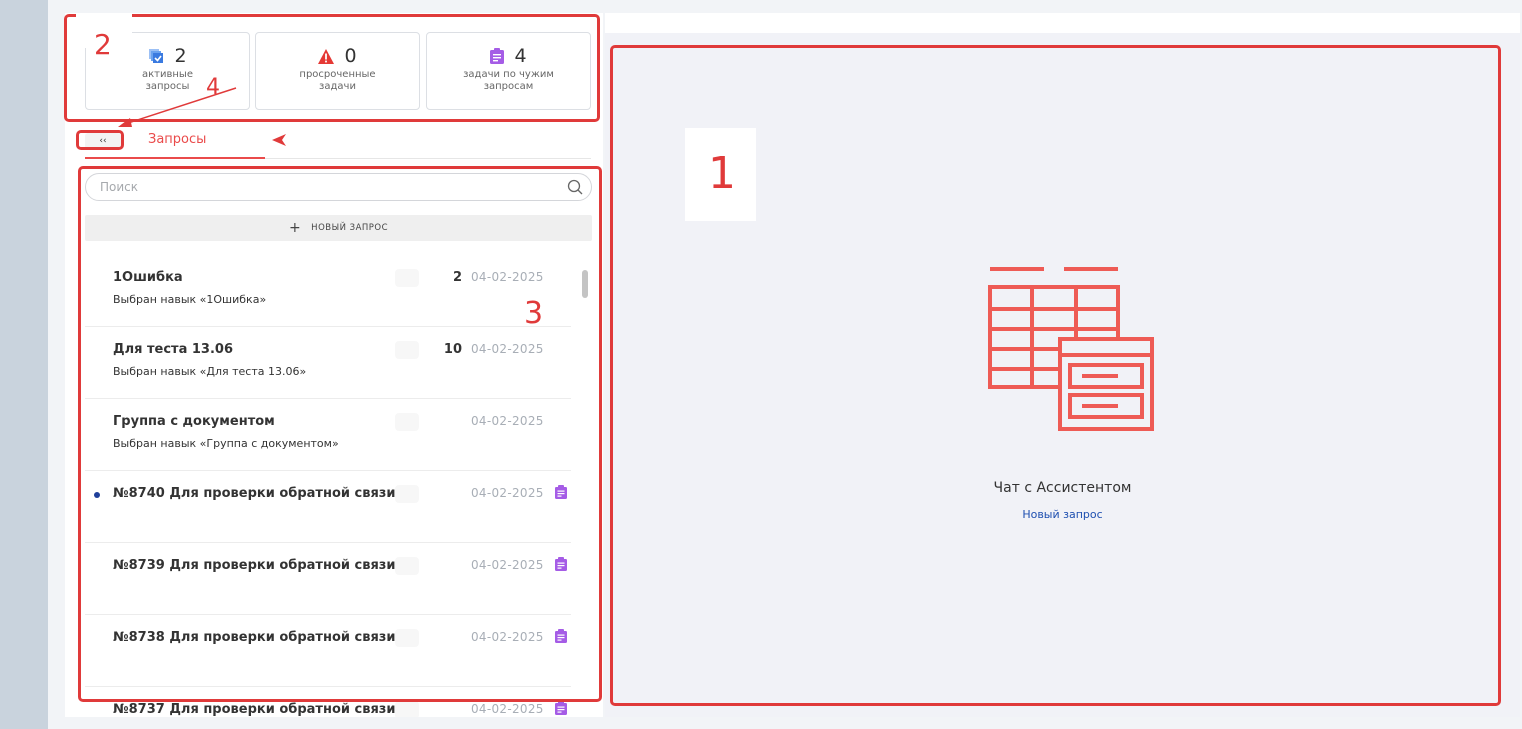  What do you see at coordinates (254, 709) in the screenshot?
I see `request-title: №8737 Для проверки обратной связи` at bounding box center [254, 709].